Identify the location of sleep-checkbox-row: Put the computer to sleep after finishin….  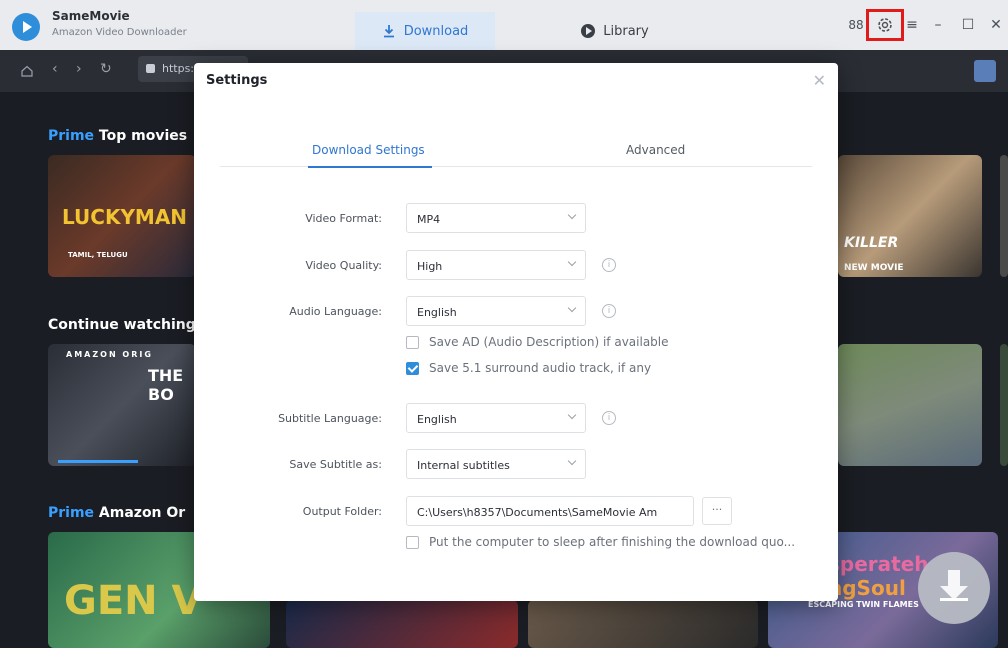
(600, 542).